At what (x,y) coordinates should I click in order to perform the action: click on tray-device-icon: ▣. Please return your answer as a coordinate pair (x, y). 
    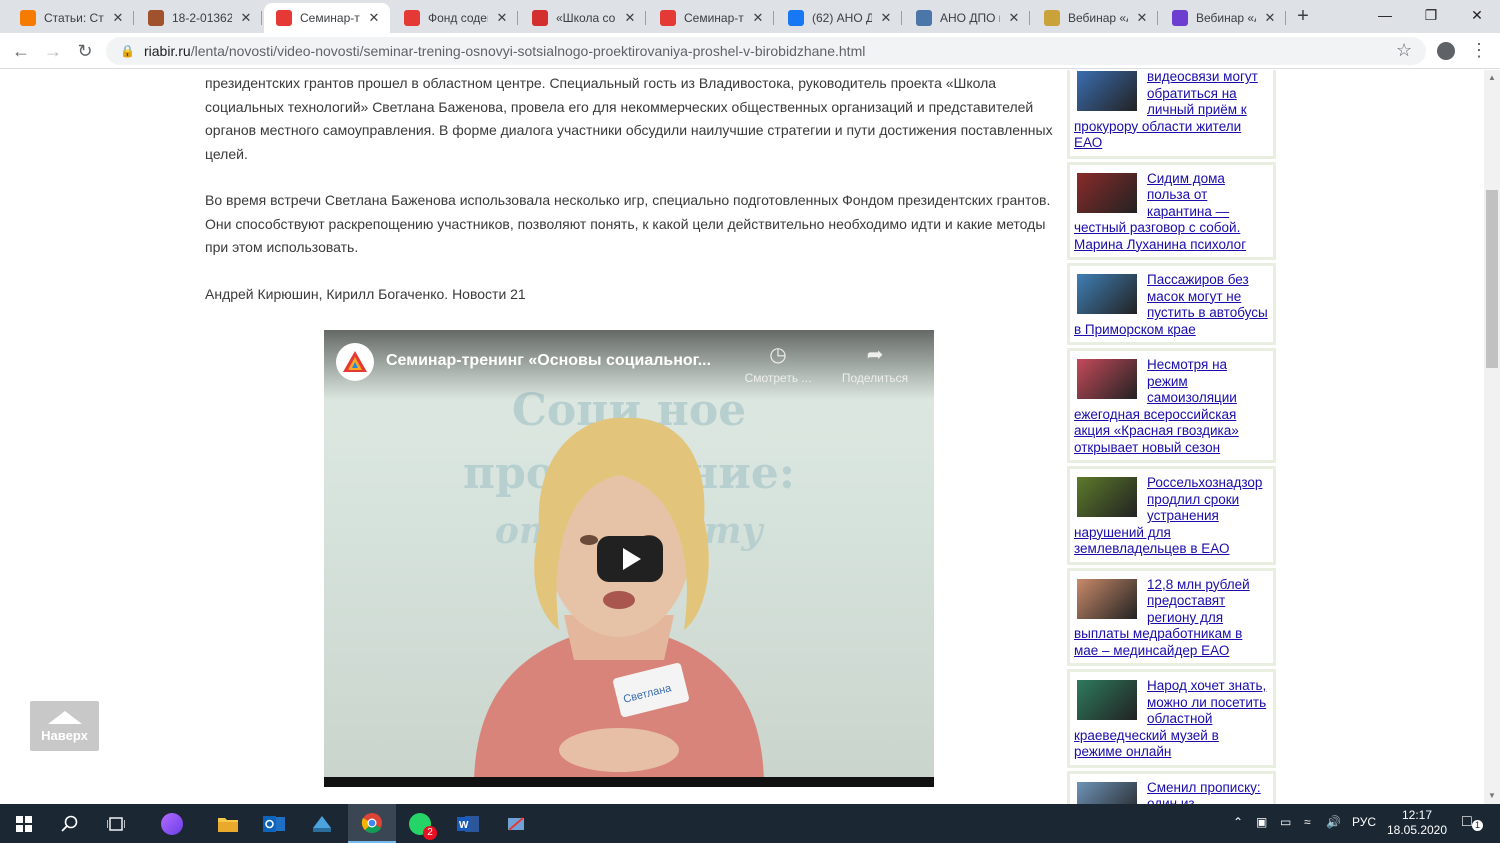
    Looking at the image, I should click on (1261, 822).